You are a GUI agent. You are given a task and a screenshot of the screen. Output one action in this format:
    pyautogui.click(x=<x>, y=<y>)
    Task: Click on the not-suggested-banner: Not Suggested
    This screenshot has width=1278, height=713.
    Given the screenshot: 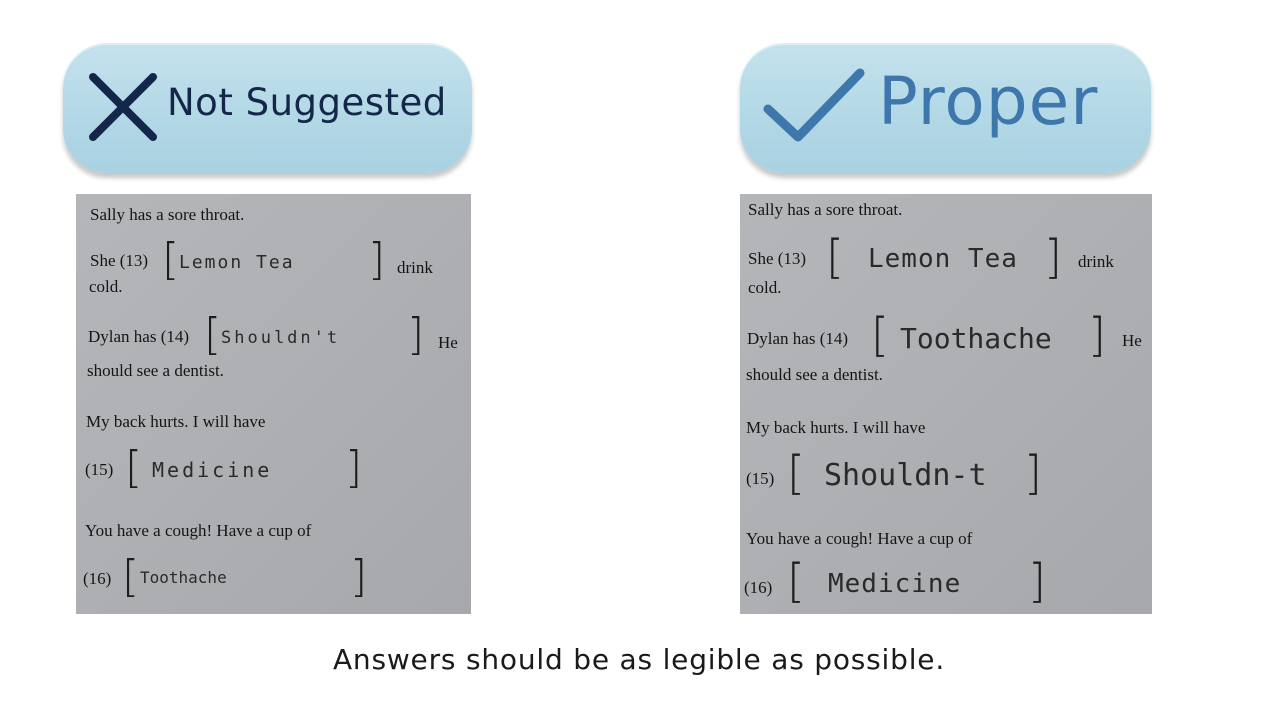 What is the action you would take?
    pyautogui.click(x=267, y=108)
    